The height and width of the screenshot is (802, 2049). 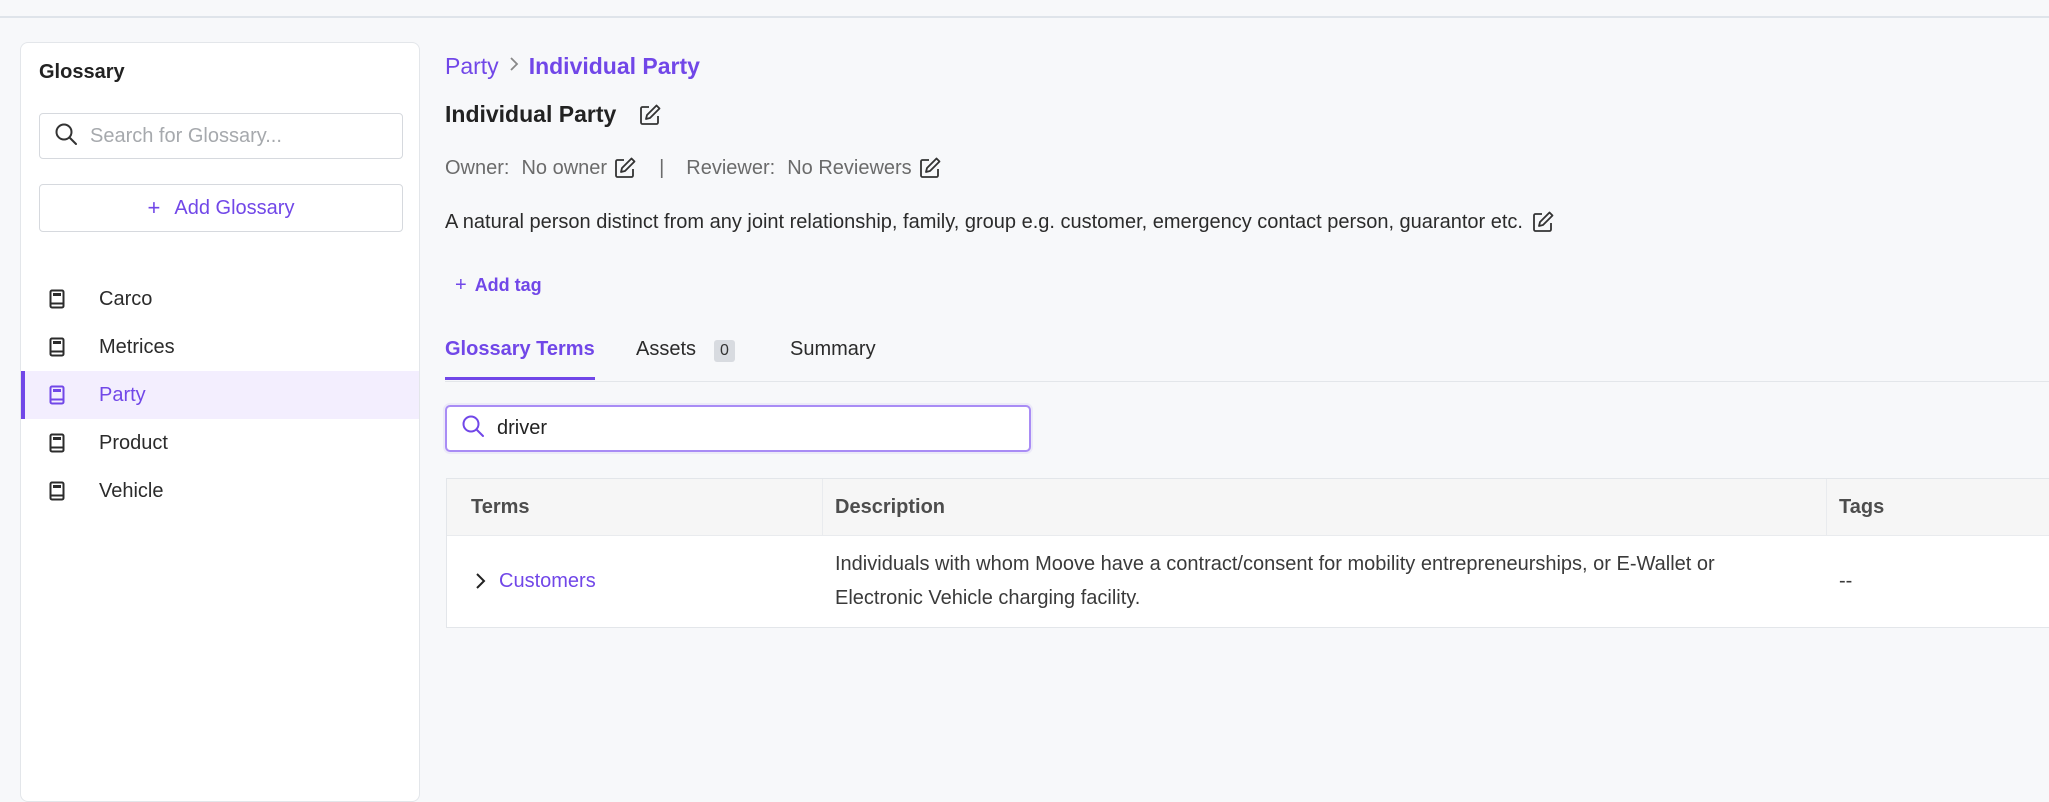 What do you see at coordinates (122, 394) in the screenshot?
I see `sidebar-item-label: Party` at bounding box center [122, 394].